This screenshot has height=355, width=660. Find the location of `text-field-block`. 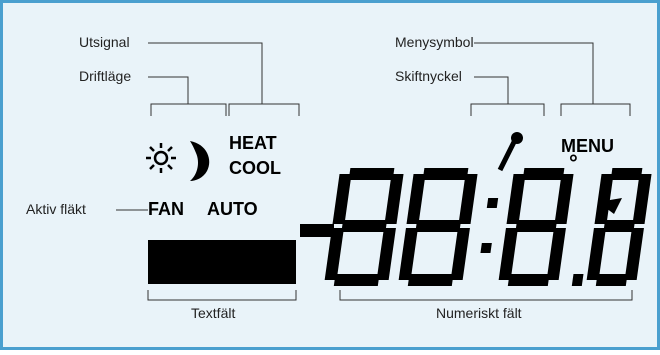

text-field-block is located at coordinates (222, 262).